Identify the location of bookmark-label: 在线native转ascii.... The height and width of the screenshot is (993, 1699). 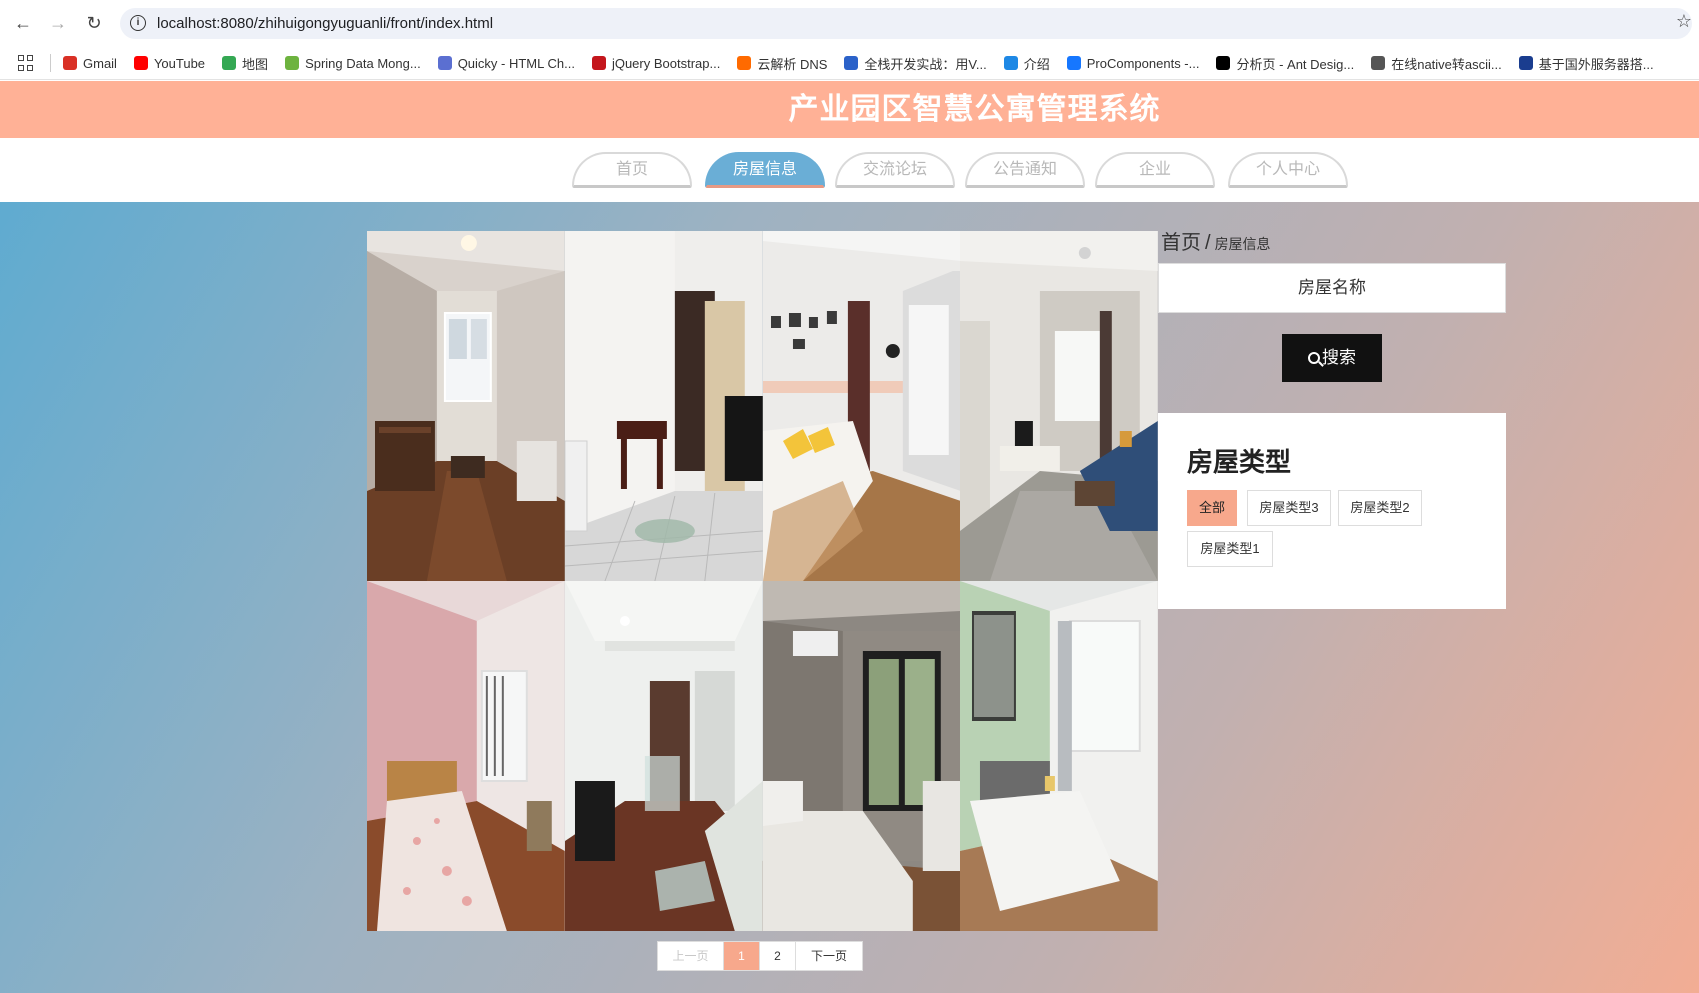
(1446, 64).